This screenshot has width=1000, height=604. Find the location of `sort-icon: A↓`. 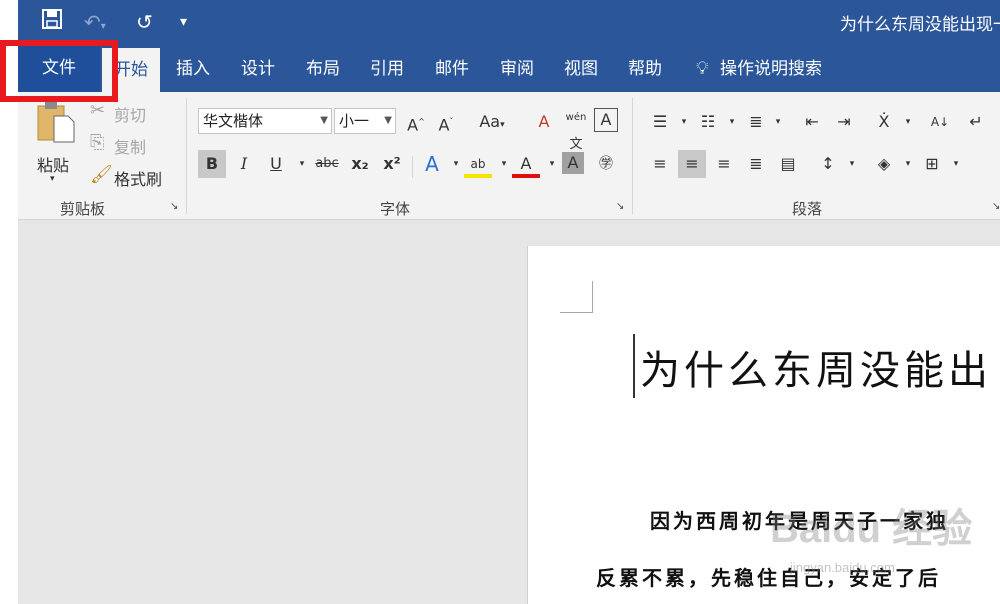

sort-icon: A↓ is located at coordinates (940, 122).